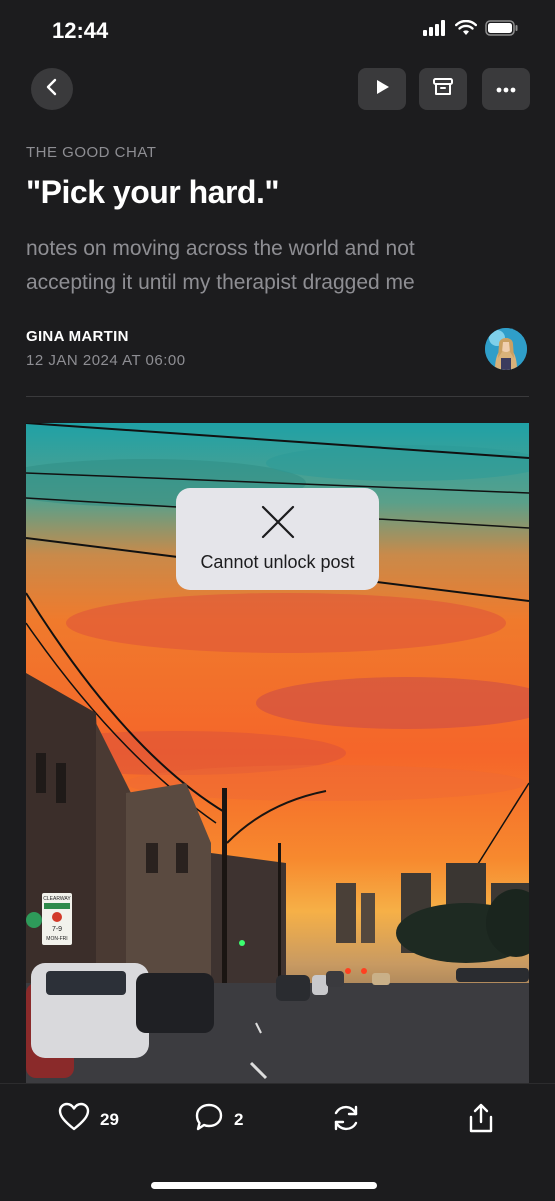 The image size is (555, 1201). Describe the element at coordinates (466, 30) in the screenshot. I see `wifi-icon` at that location.